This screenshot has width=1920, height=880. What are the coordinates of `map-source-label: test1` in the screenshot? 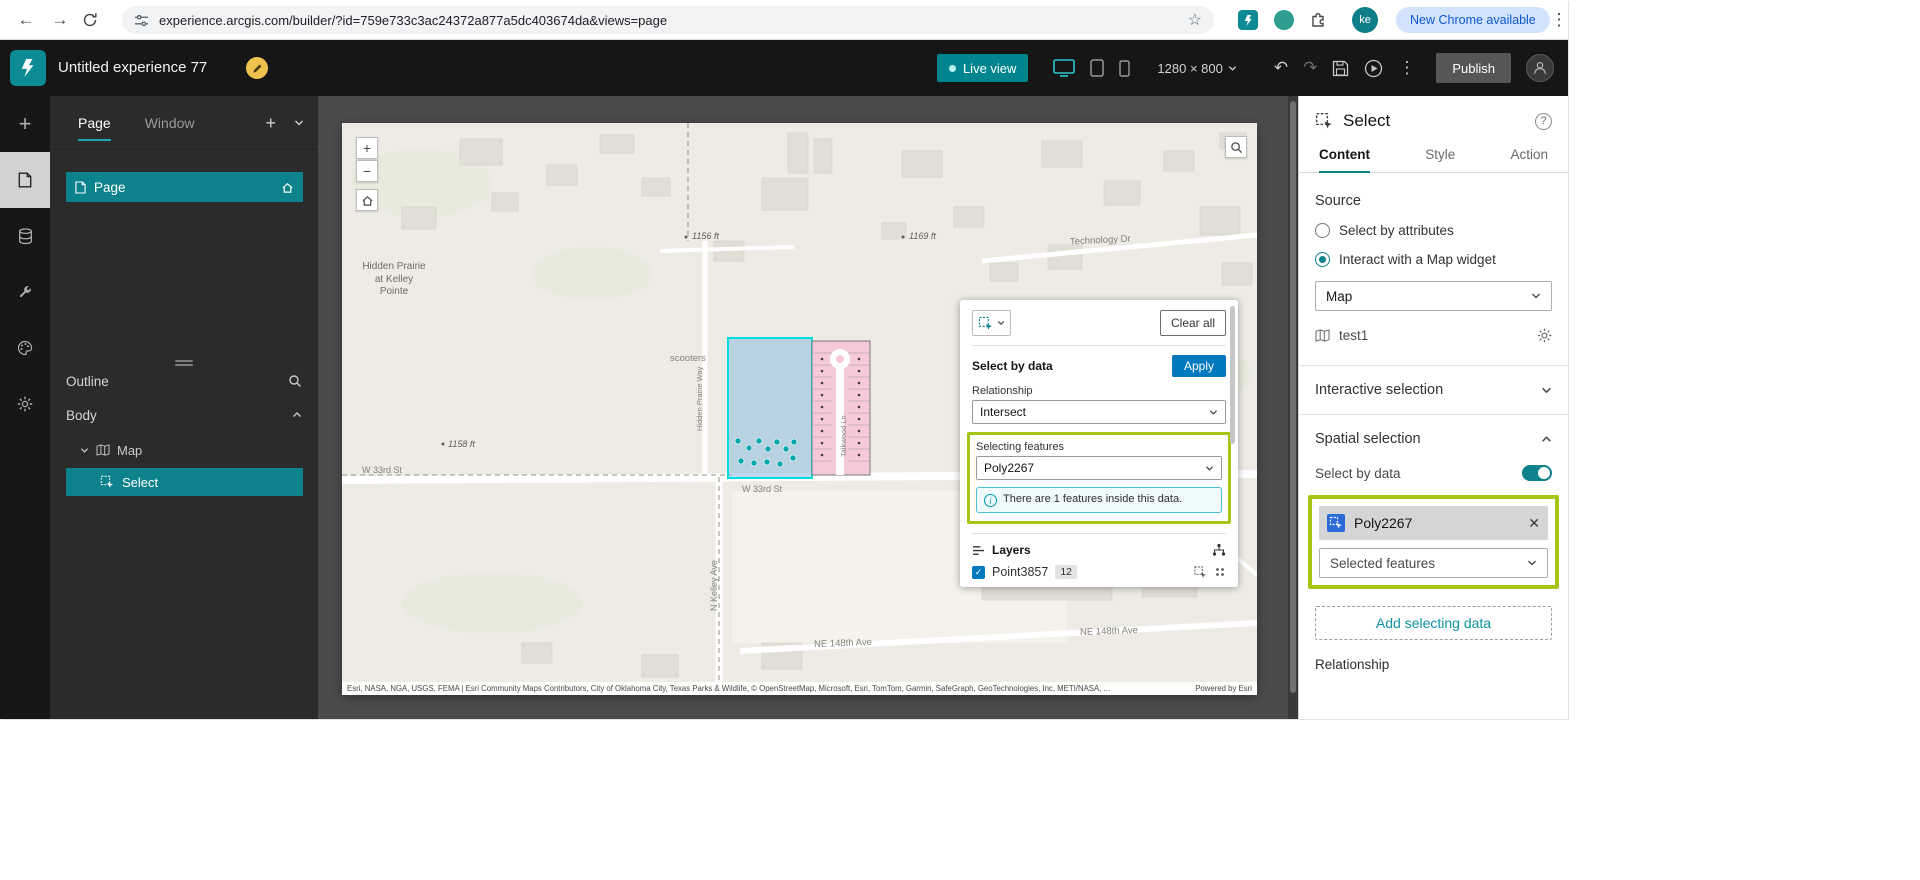 It's located at (1354, 335).